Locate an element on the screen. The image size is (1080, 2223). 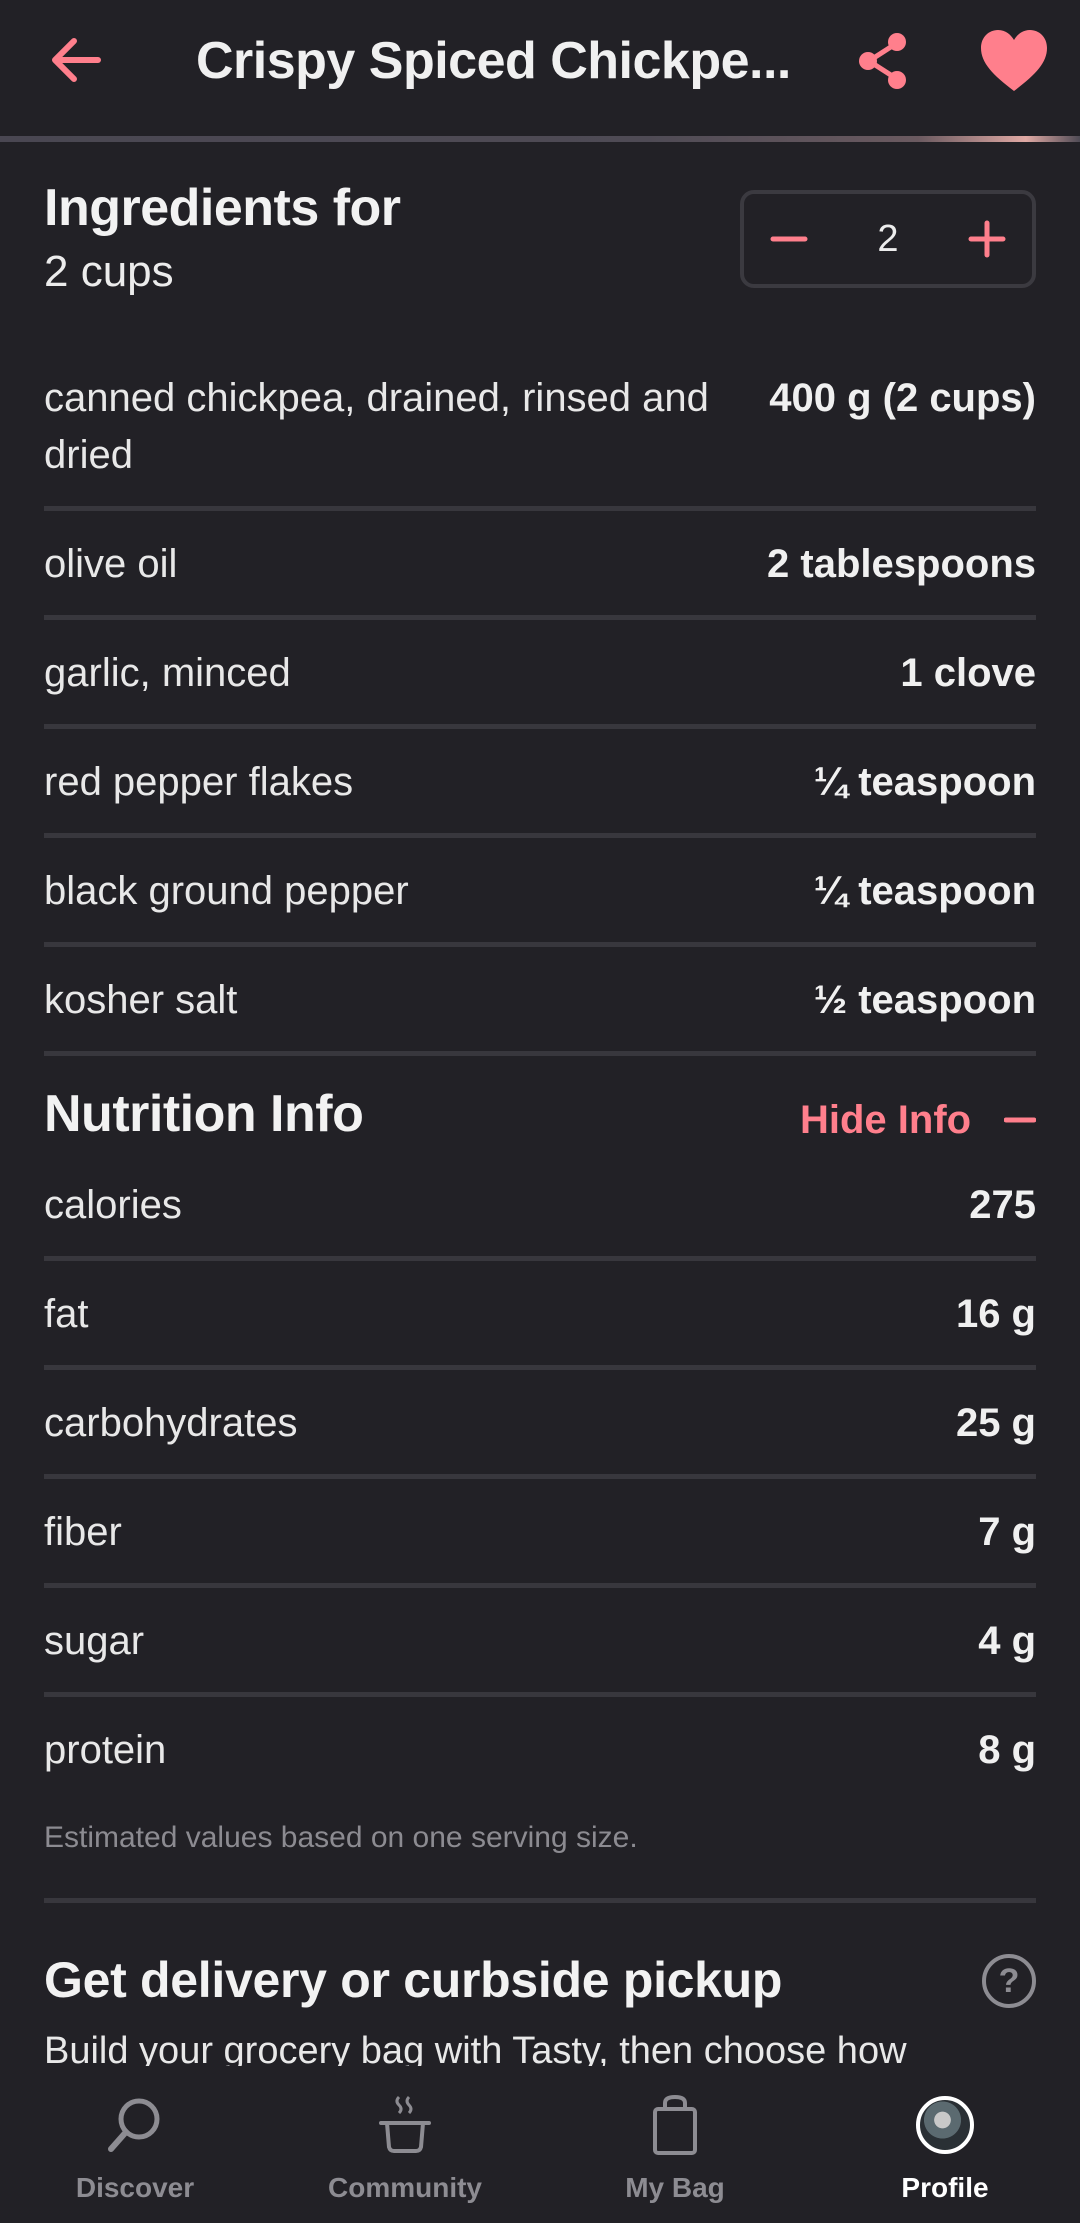
tab-profile: Profile is located at coordinates (945, 2144).